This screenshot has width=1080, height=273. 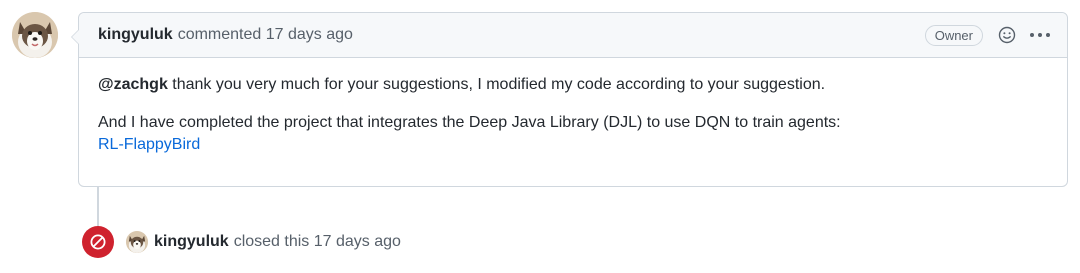 What do you see at coordinates (98, 242) in the screenshot?
I see `circle-slash-icon` at bounding box center [98, 242].